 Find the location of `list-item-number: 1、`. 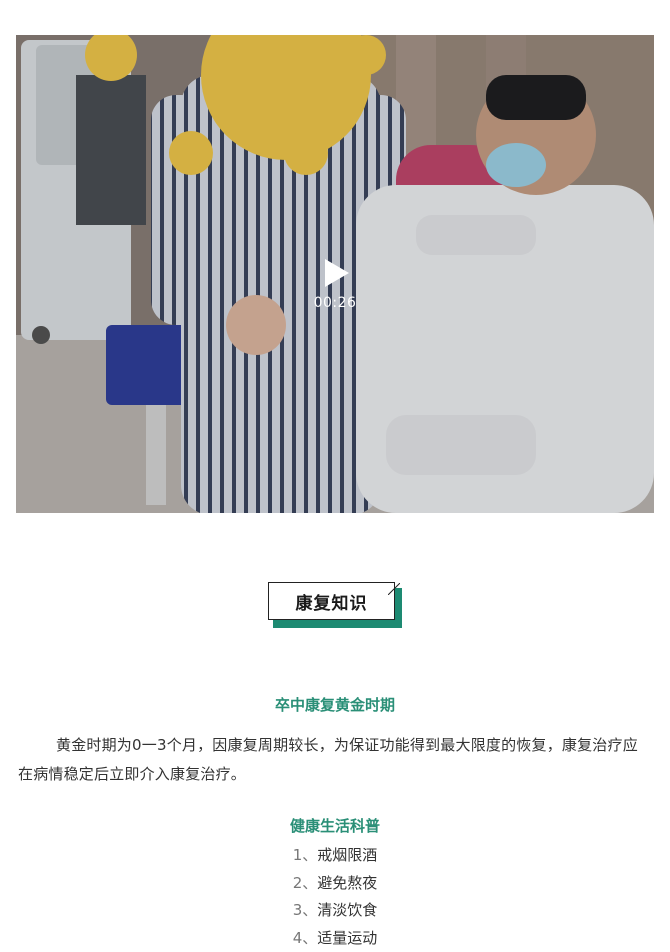

list-item-number: 1、 is located at coordinates (305, 855).